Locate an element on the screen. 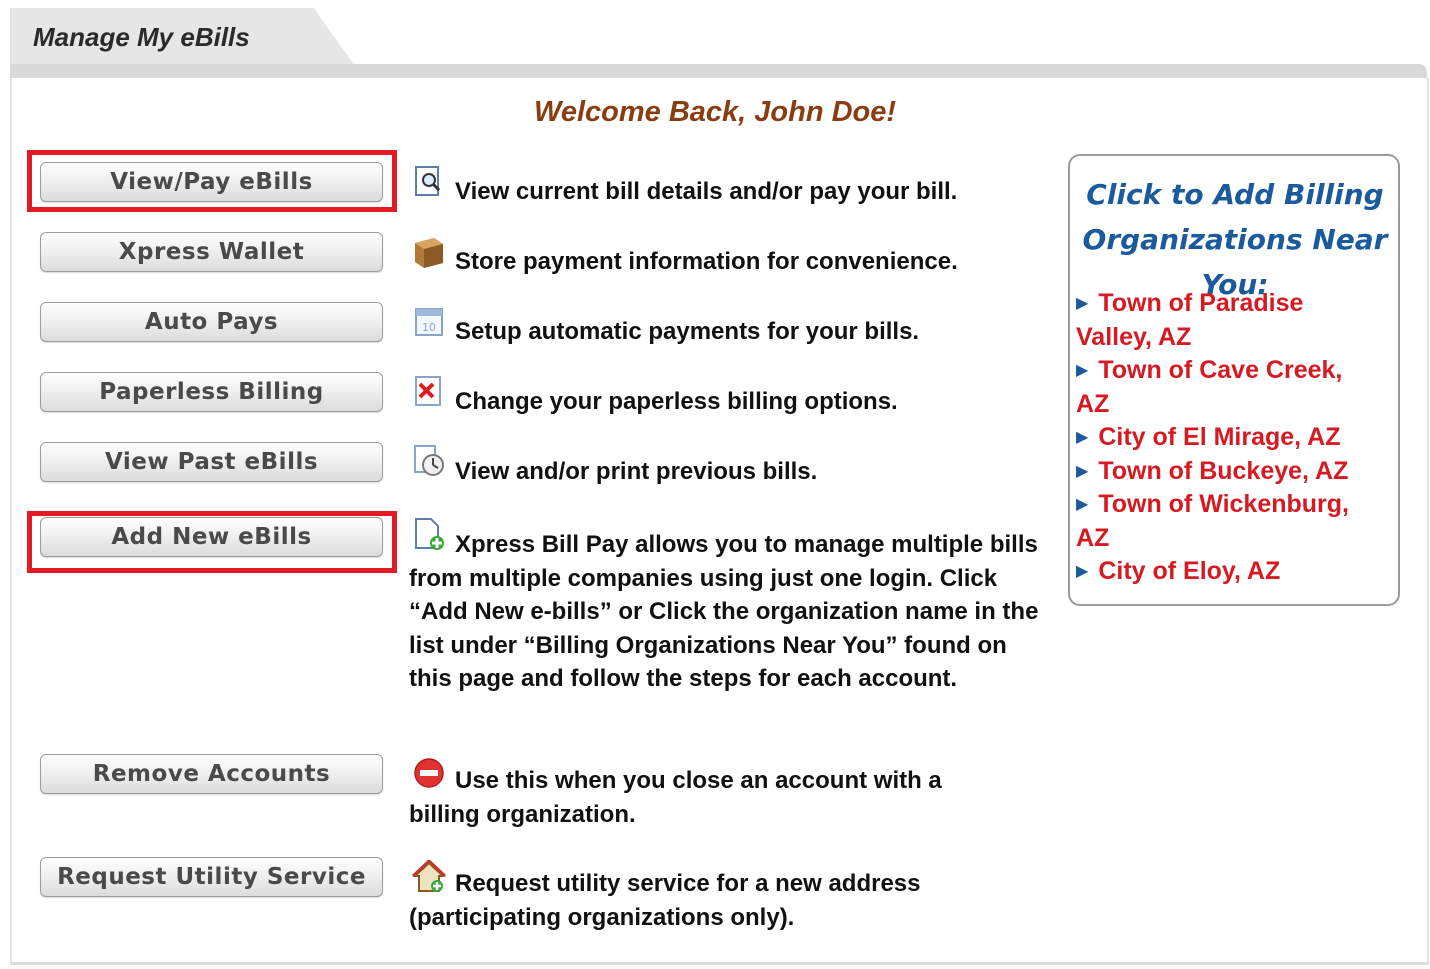 The image size is (1430, 969). paperless-billing-description: Change your paperless billing options. is located at coordinates (676, 401).